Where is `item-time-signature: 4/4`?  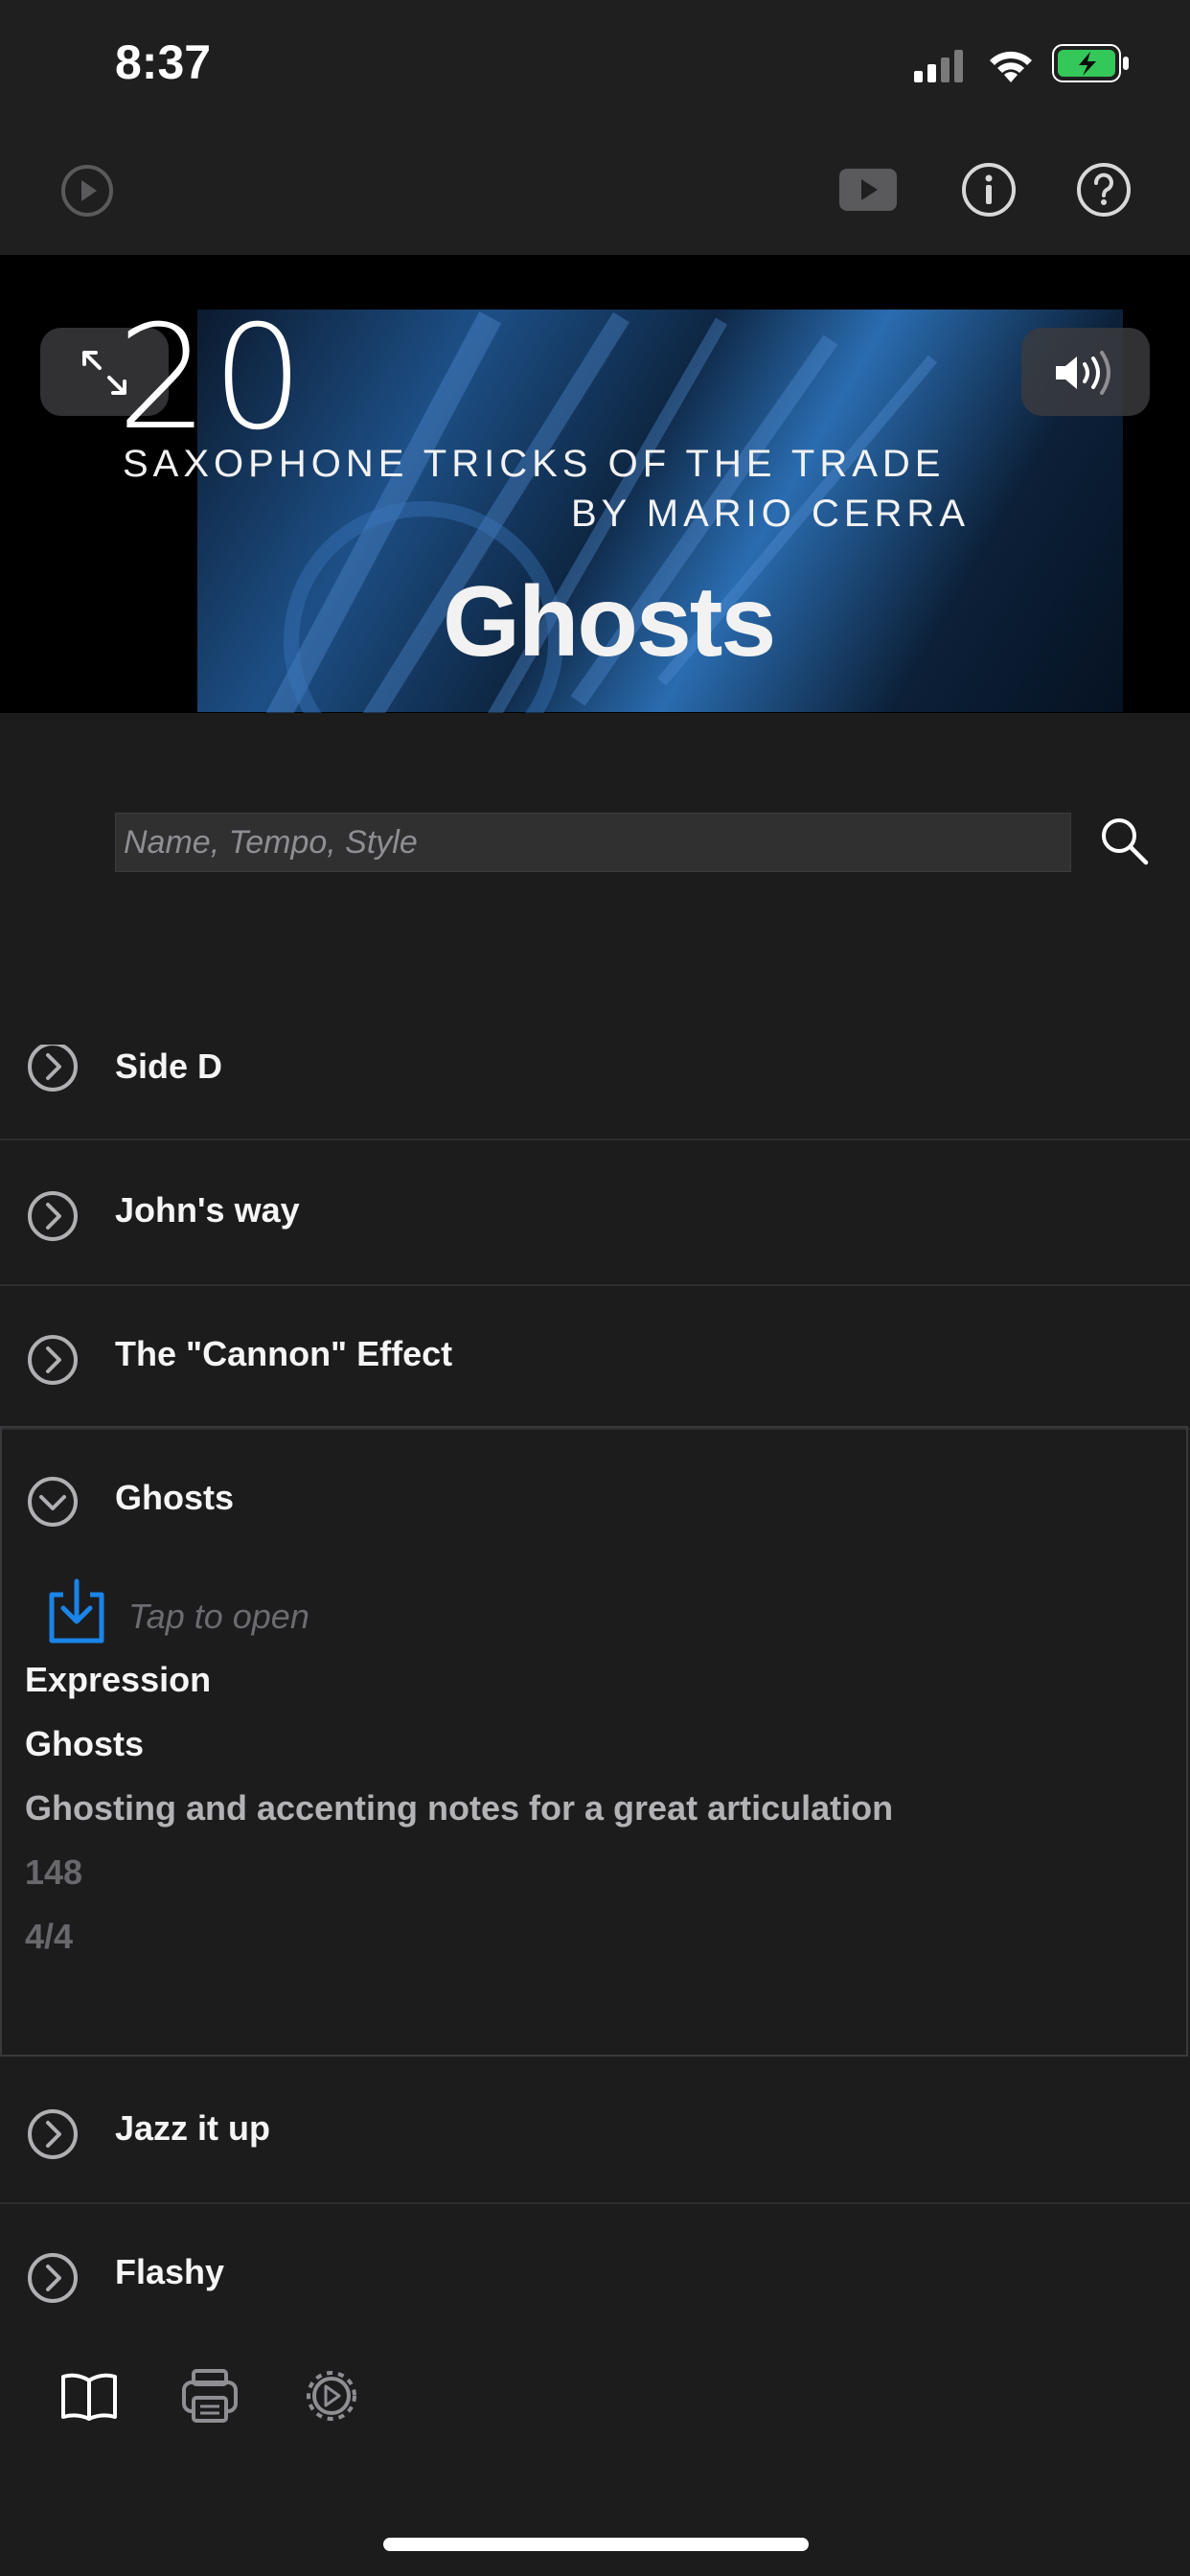
item-time-signature: 4/4 is located at coordinates (50, 1936).